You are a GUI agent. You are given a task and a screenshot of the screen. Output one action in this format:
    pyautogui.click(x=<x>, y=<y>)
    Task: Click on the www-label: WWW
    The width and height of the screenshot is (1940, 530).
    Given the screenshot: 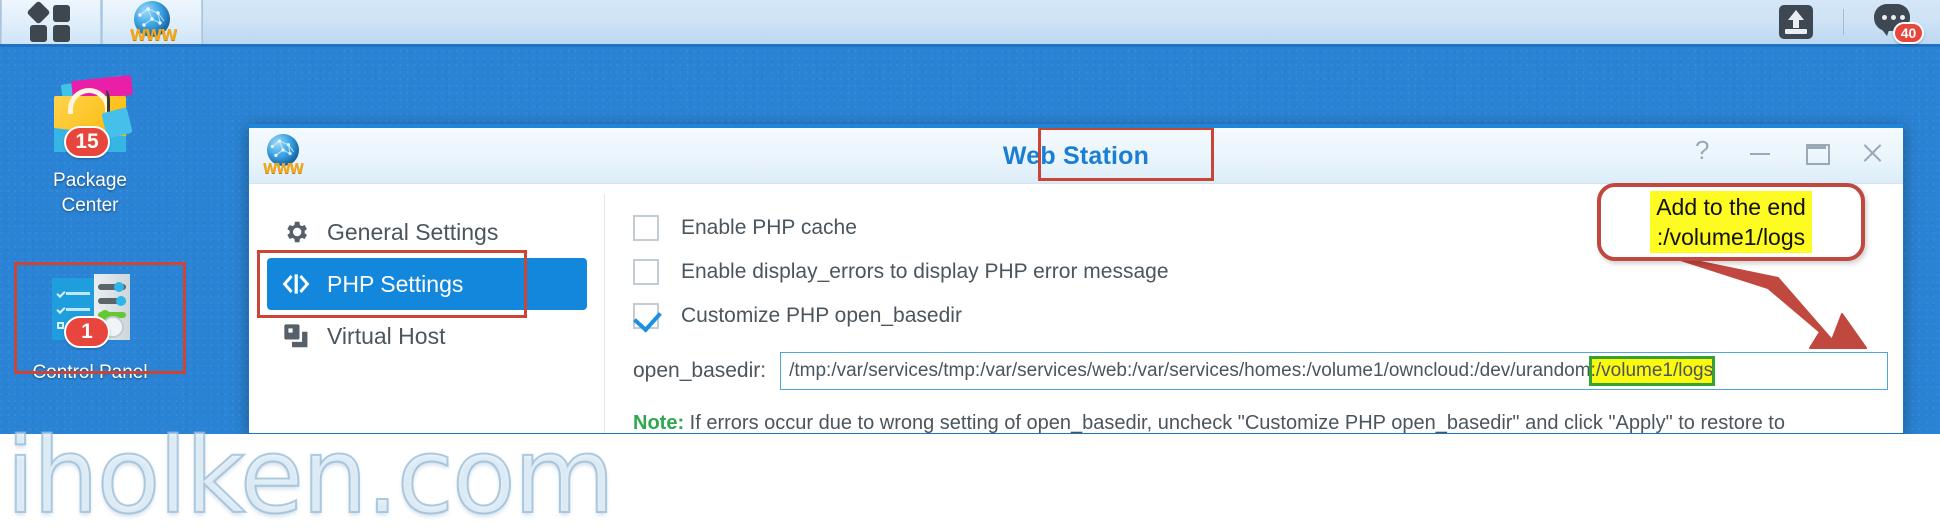 What is the action you would take?
    pyautogui.click(x=154, y=35)
    